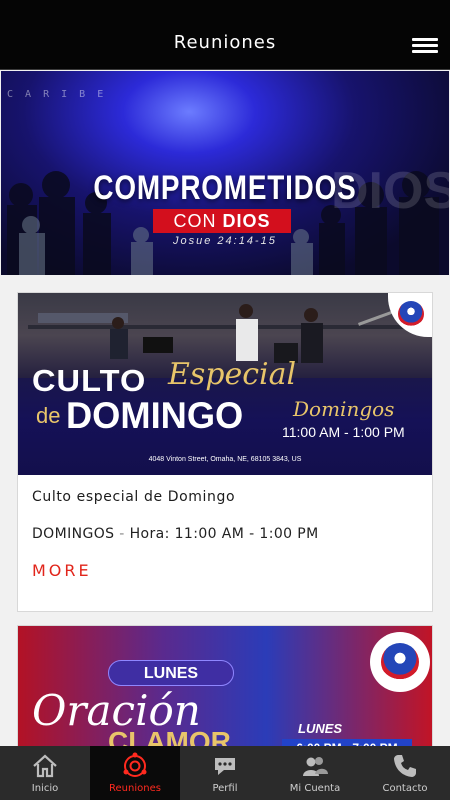 The width and height of the screenshot is (450, 800). What do you see at coordinates (232, 374) in the screenshot?
I see `banner-especial: Especial` at bounding box center [232, 374].